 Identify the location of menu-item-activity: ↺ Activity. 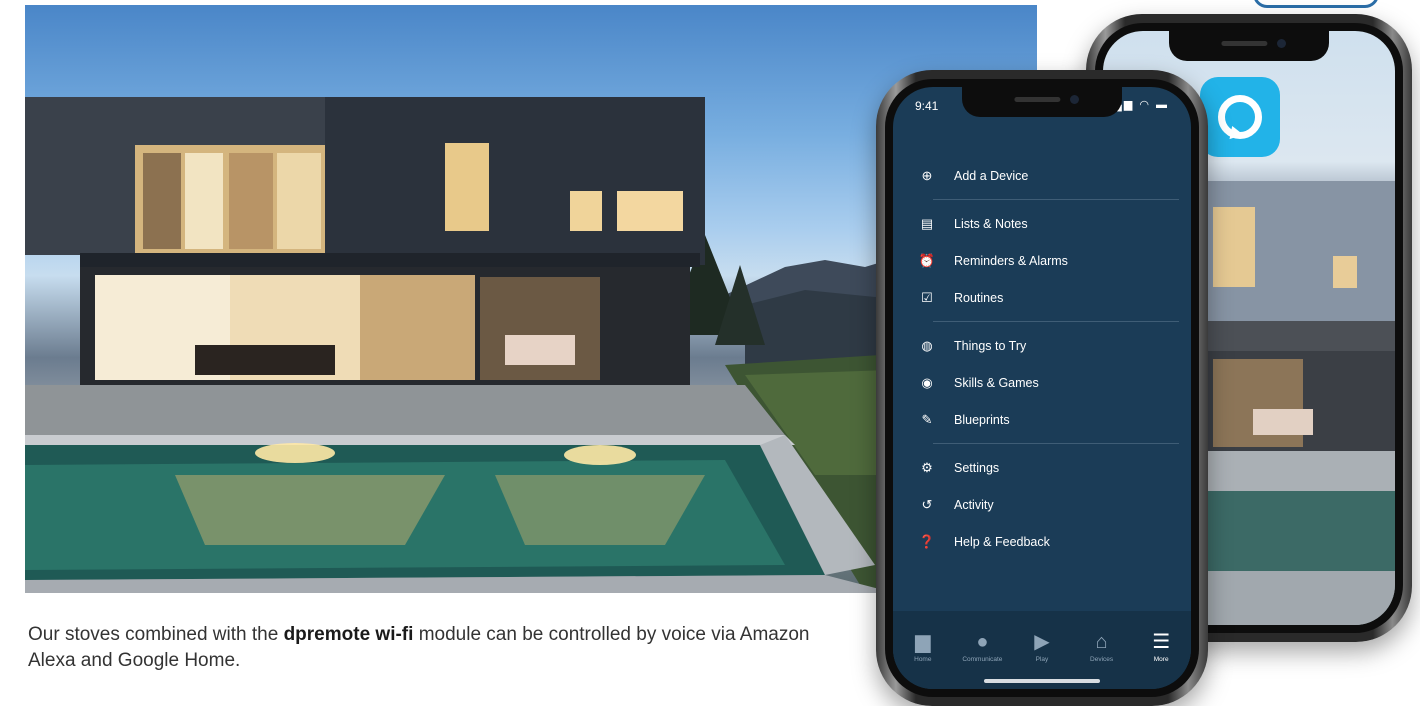
(1042, 504).